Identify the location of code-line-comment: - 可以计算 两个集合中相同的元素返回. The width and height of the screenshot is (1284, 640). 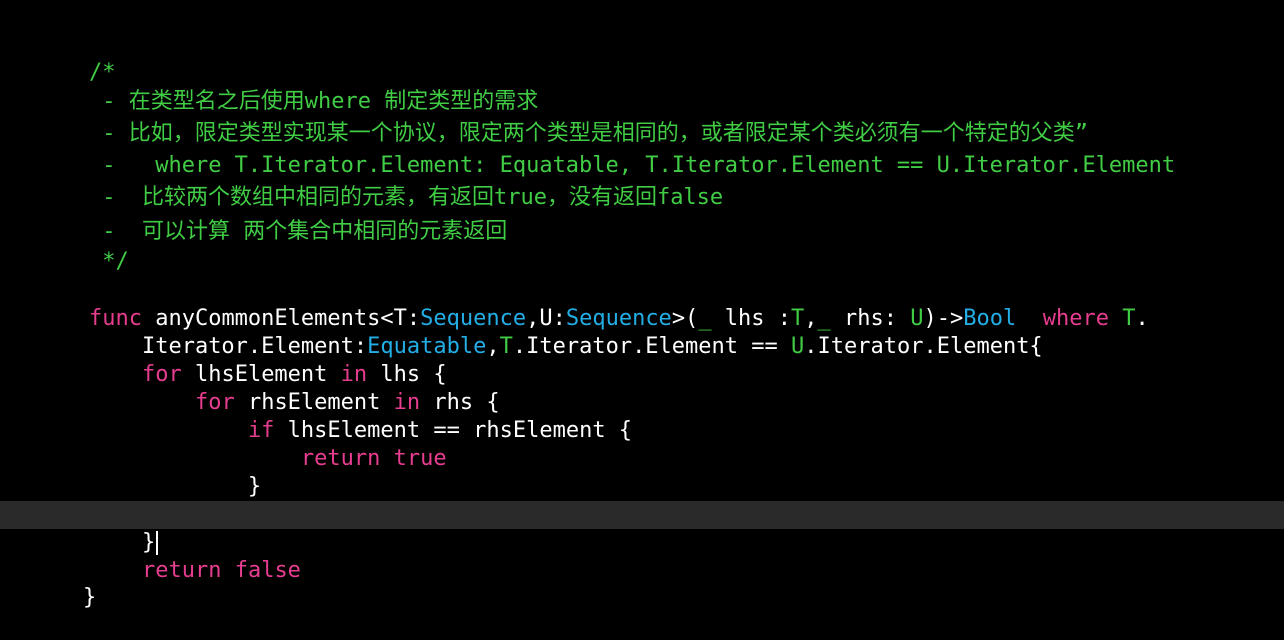
(642, 217).